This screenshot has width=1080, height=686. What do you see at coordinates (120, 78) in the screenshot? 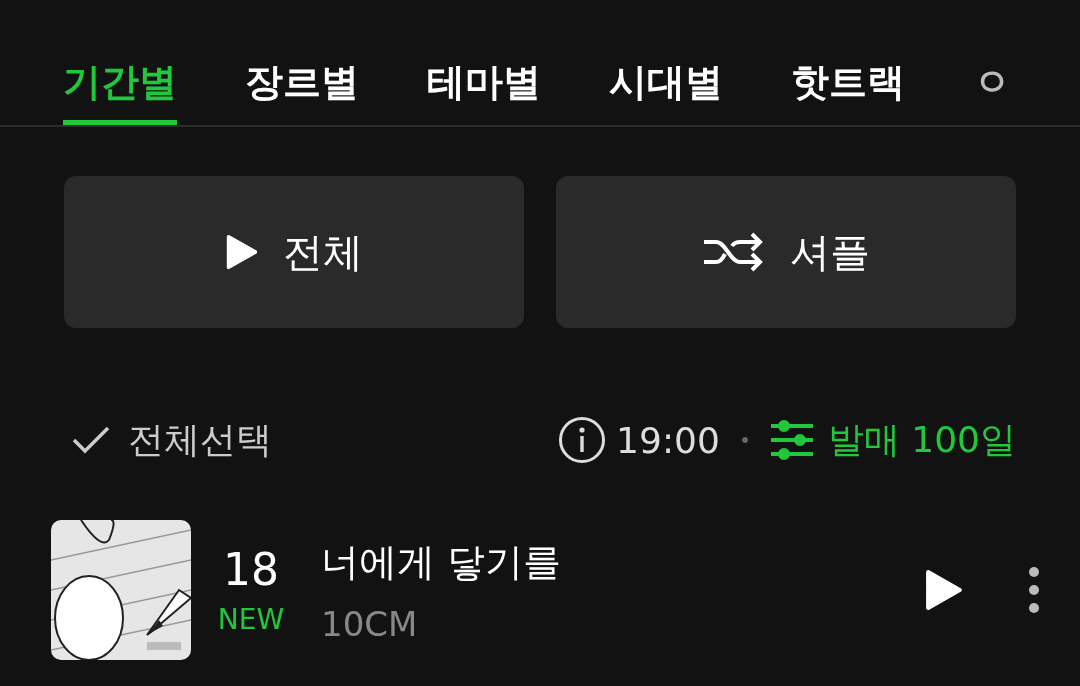
I see `tab: 기간별` at bounding box center [120, 78].